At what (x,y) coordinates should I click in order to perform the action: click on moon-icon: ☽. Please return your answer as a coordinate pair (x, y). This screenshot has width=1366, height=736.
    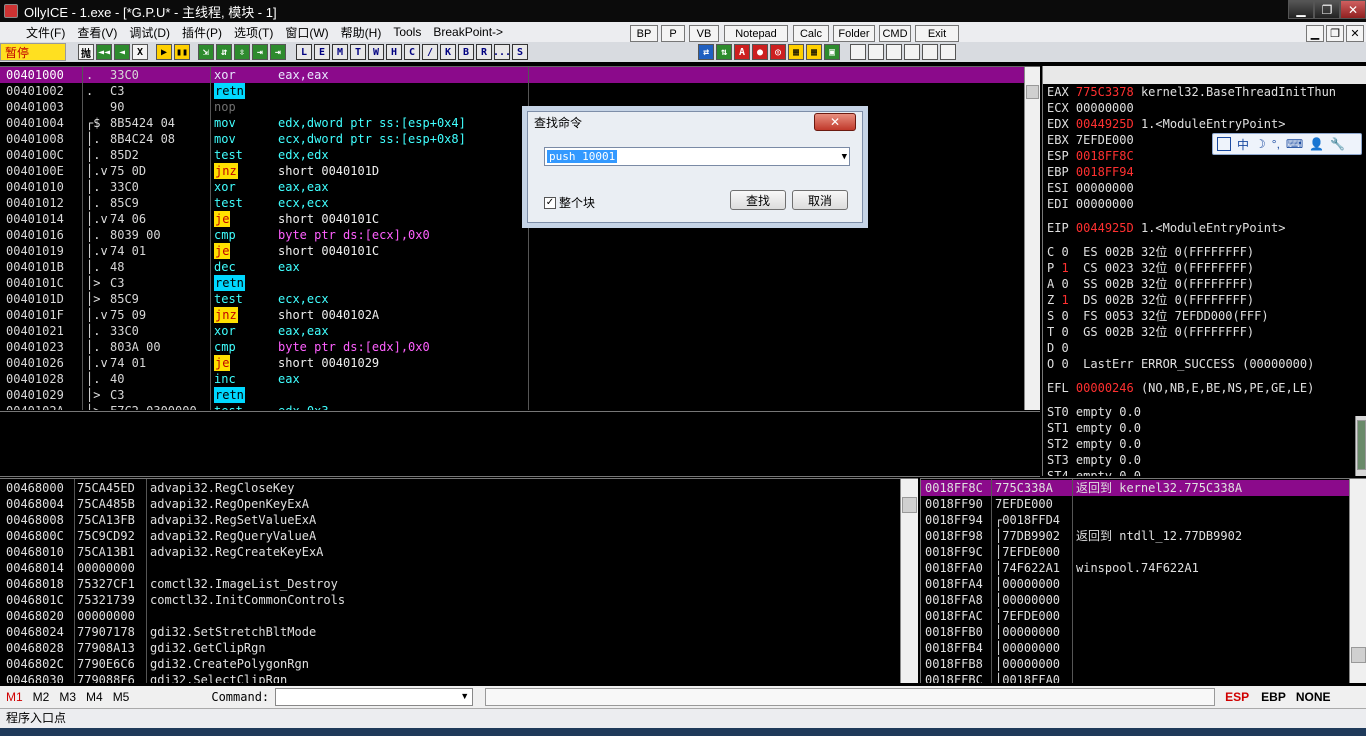
    Looking at the image, I should click on (1260, 144).